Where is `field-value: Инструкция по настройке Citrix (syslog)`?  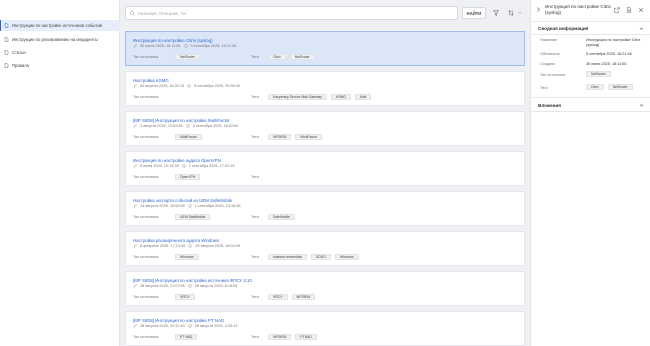
field-value: Инструкция по настройке Citrix (syslog) is located at coordinates (613, 42).